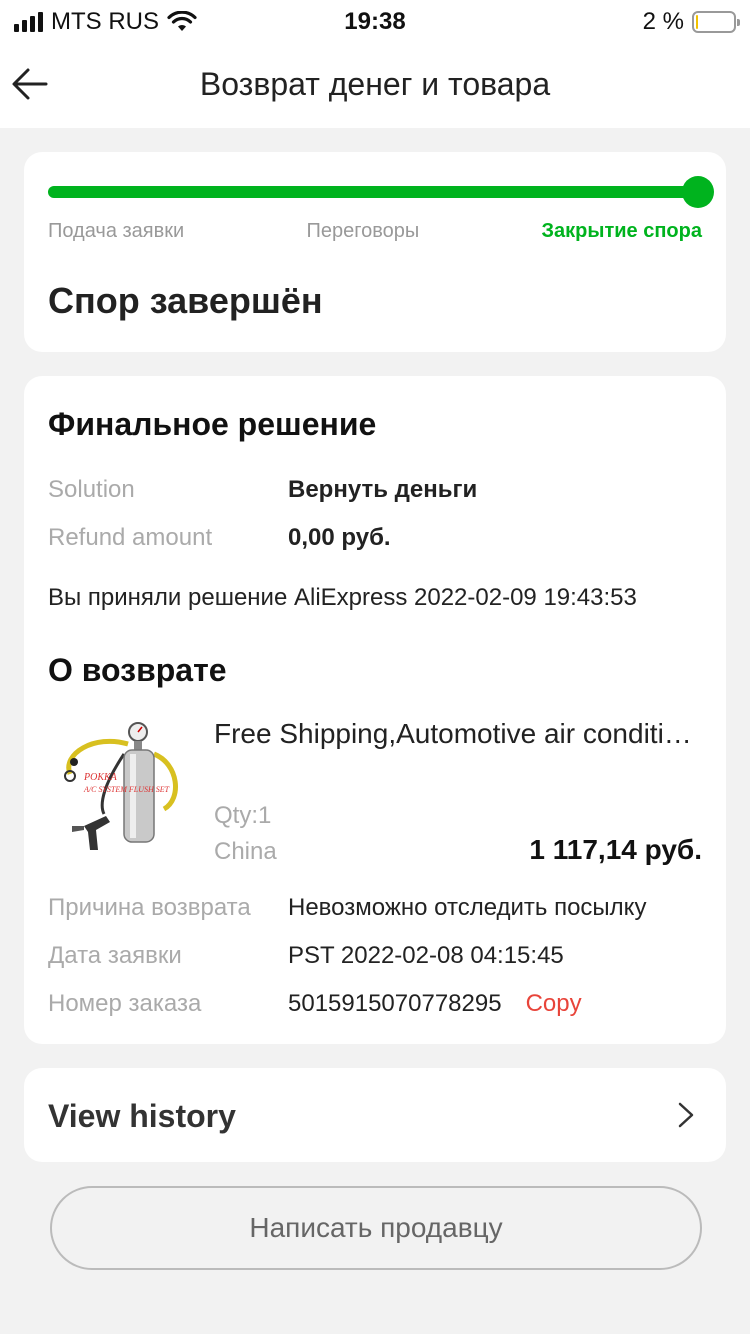  What do you see at coordinates (137, 670) in the screenshot?
I see `return-heading: О возврате` at bounding box center [137, 670].